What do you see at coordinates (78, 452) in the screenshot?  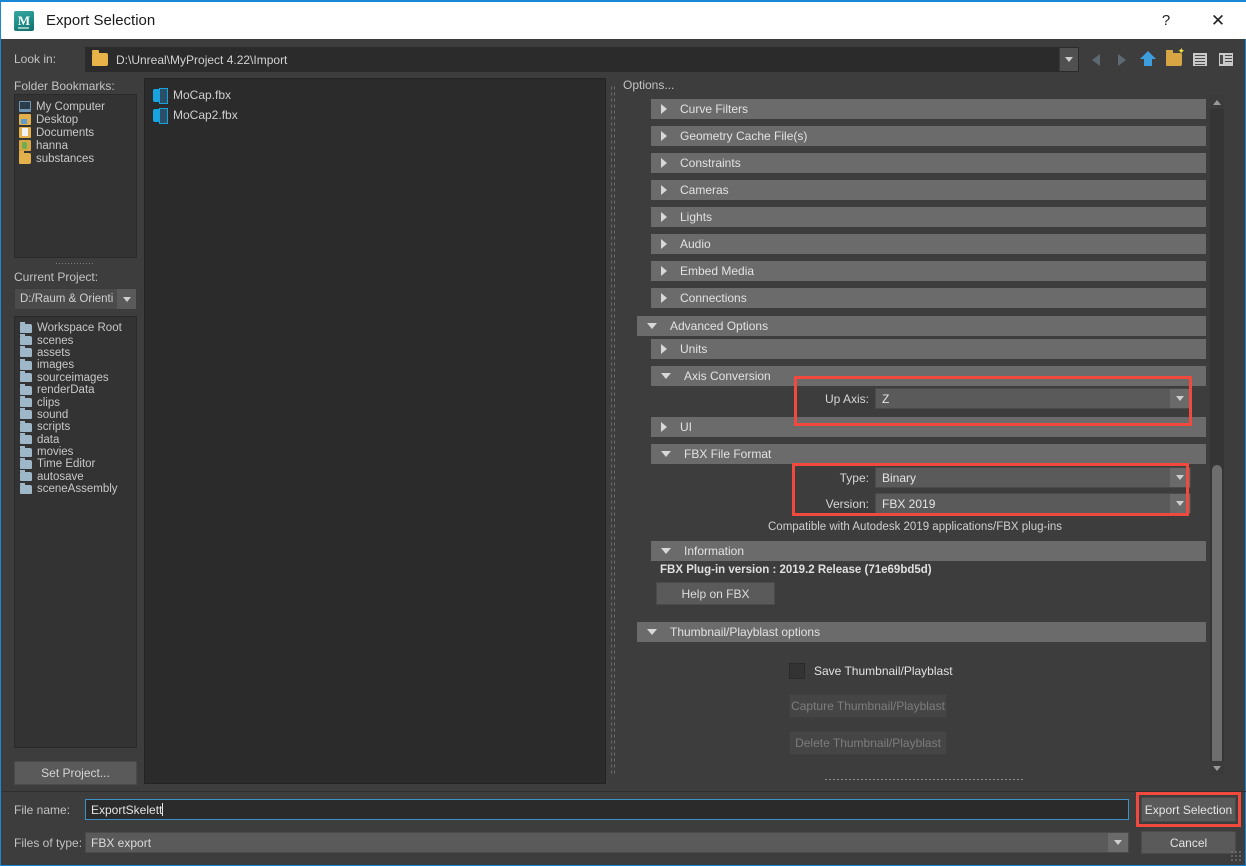 I see `tree-item: movies` at bounding box center [78, 452].